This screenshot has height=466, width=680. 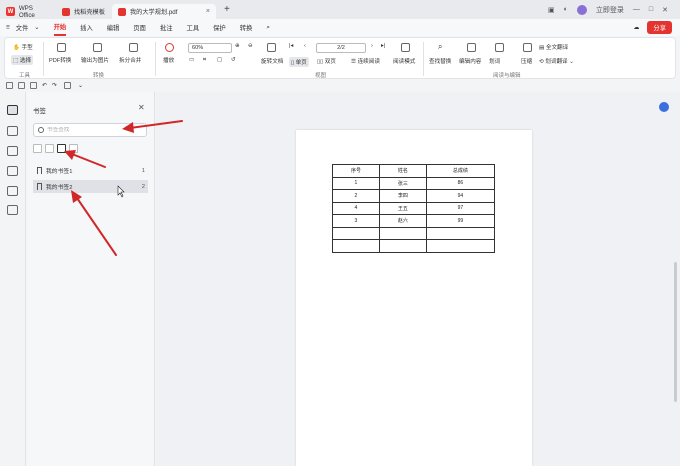 What do you see at coordinates (61, 148) in the screenshot?
I see `add-bookmark-icon` at bounding box center [61, 148].